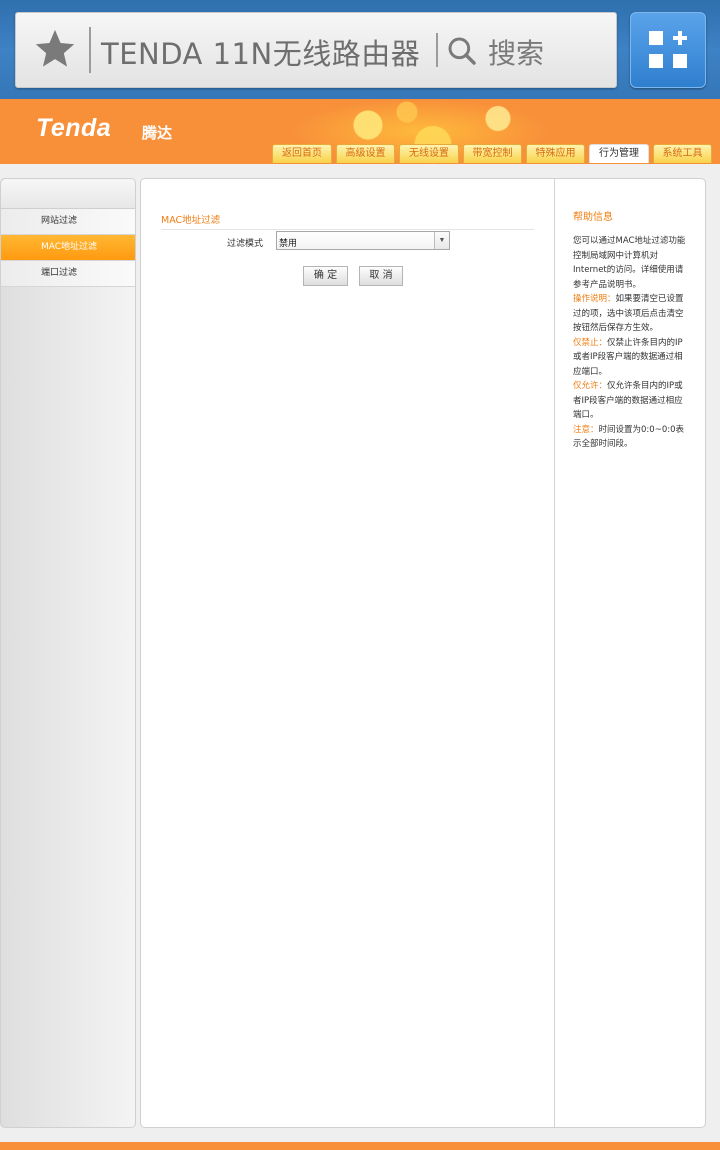 The height and width of the screenshot is (1150, 720). I want to click on tab-special: 特殊应用, so click(555, 153).